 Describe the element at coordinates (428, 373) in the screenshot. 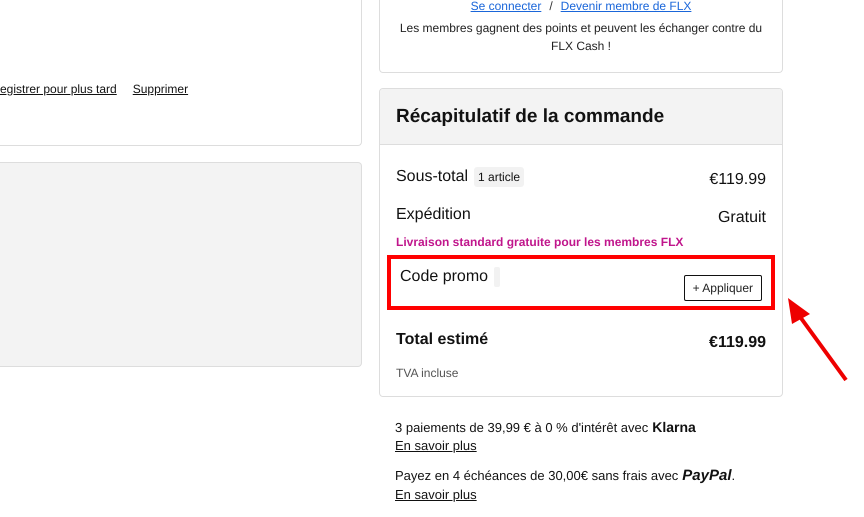

I see `vat-note: TVA incluse` at that location.